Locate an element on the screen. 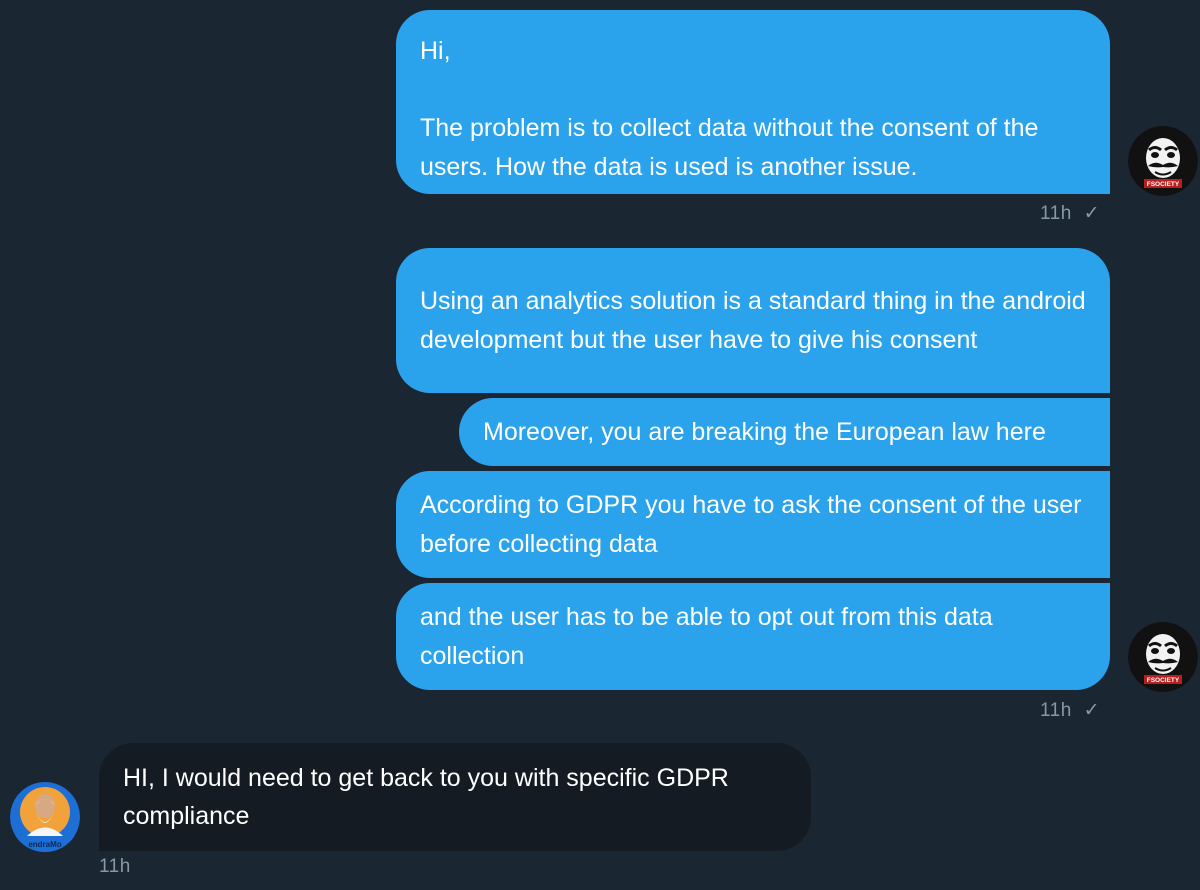  avatar-name-fragment: endraMo is located at coordinates (44, 844).